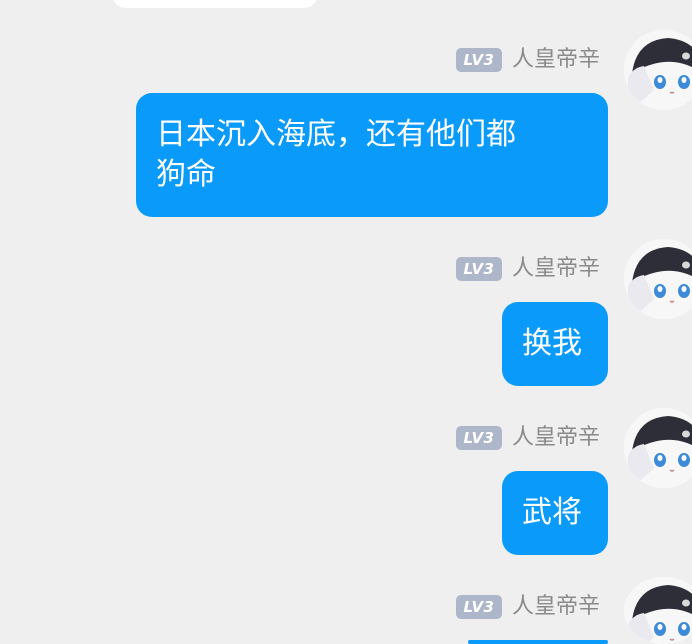 This screenshot has height=644, width=692. Describe the element at coordinates (538, 642) in the screenshot. I see `message-bubble` at that location.